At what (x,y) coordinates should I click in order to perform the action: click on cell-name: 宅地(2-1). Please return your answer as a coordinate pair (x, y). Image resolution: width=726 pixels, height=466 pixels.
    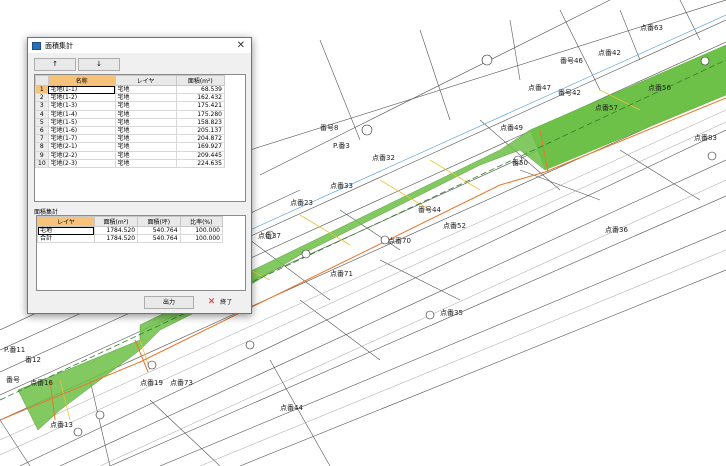
    Looking at the image, I should click on (81, 147).